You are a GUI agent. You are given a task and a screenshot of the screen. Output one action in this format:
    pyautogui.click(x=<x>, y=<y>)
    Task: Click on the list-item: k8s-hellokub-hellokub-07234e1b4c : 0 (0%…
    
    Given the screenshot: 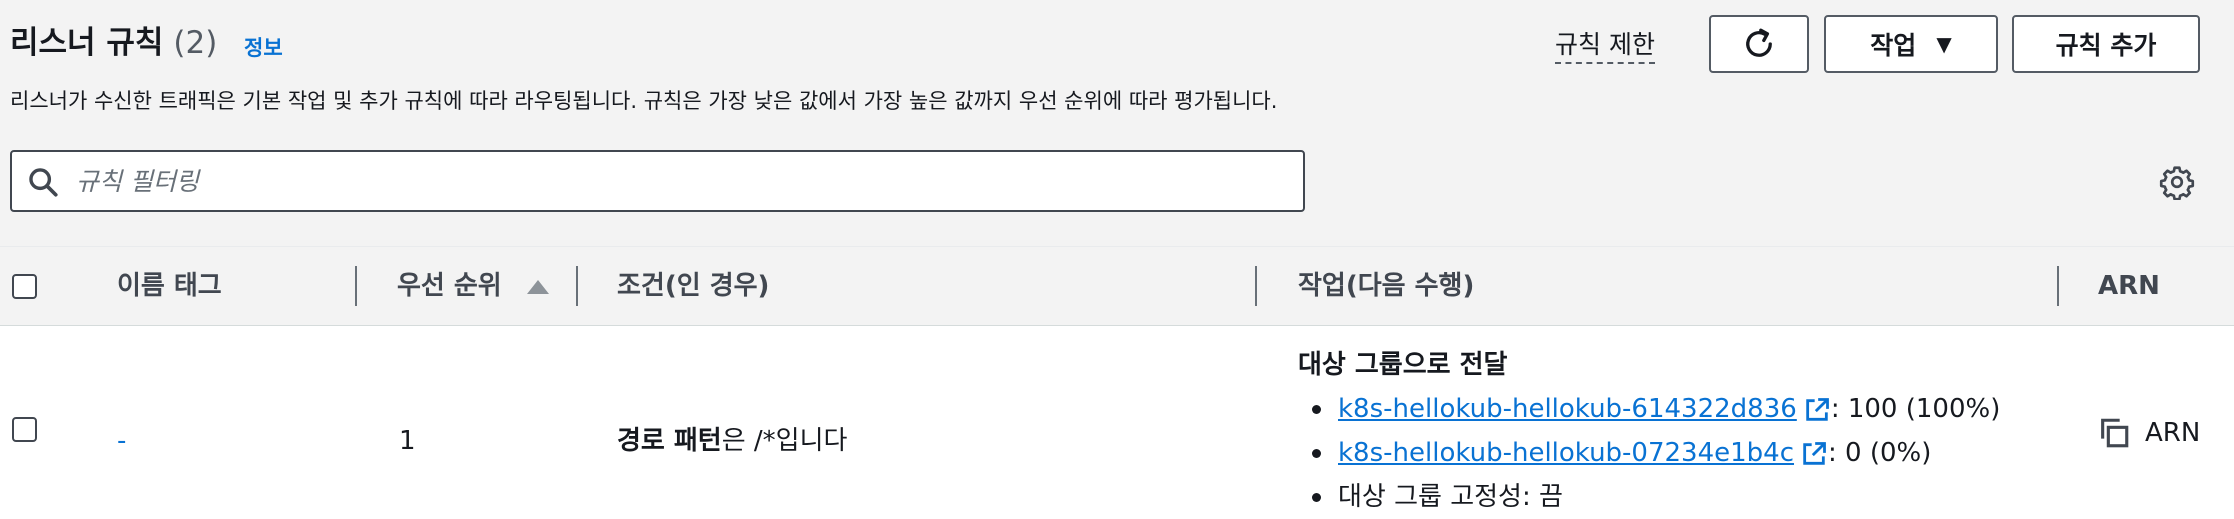 What is the action you would take?
    pyautogui.click(x=1649, y=453)
    